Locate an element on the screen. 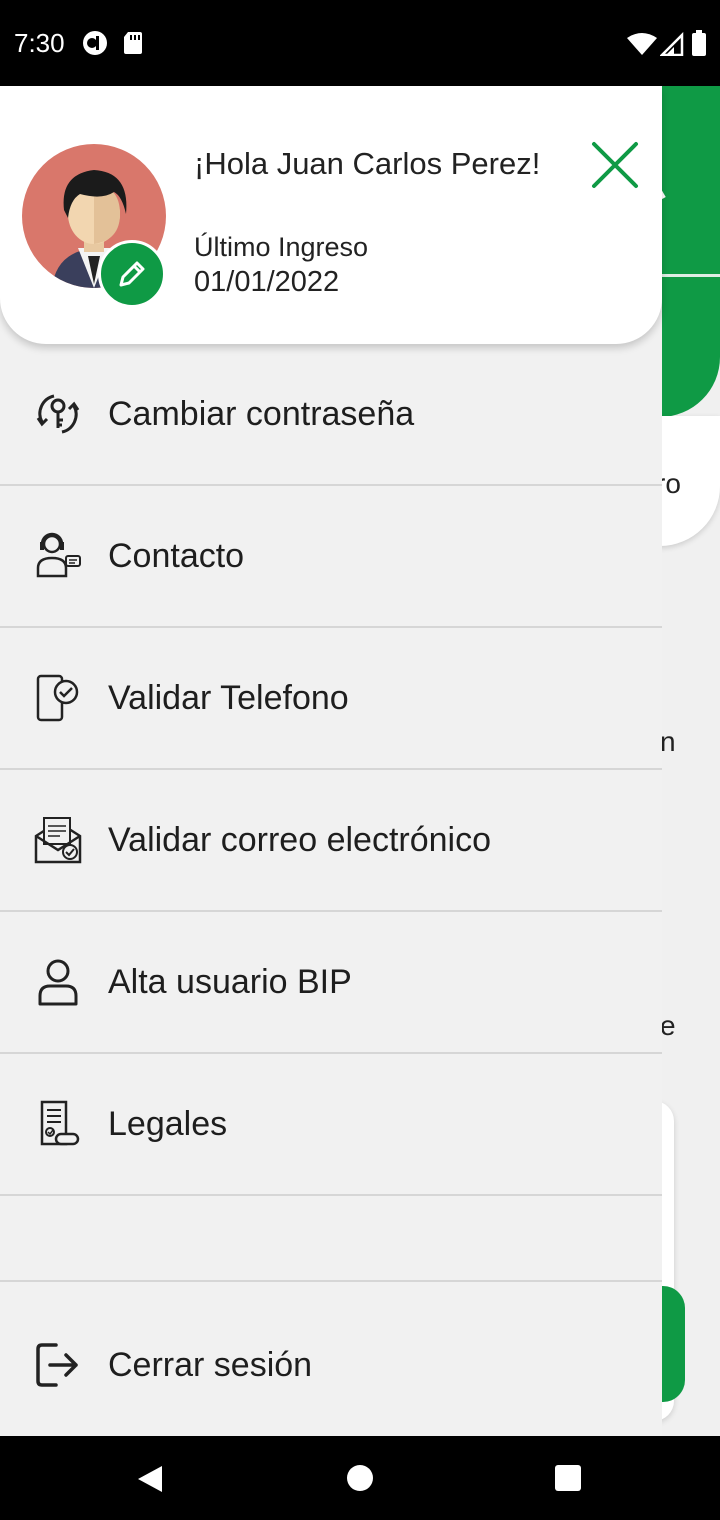  menu-item-label: Cambiar contraseña is located at coordinates (261, 413).